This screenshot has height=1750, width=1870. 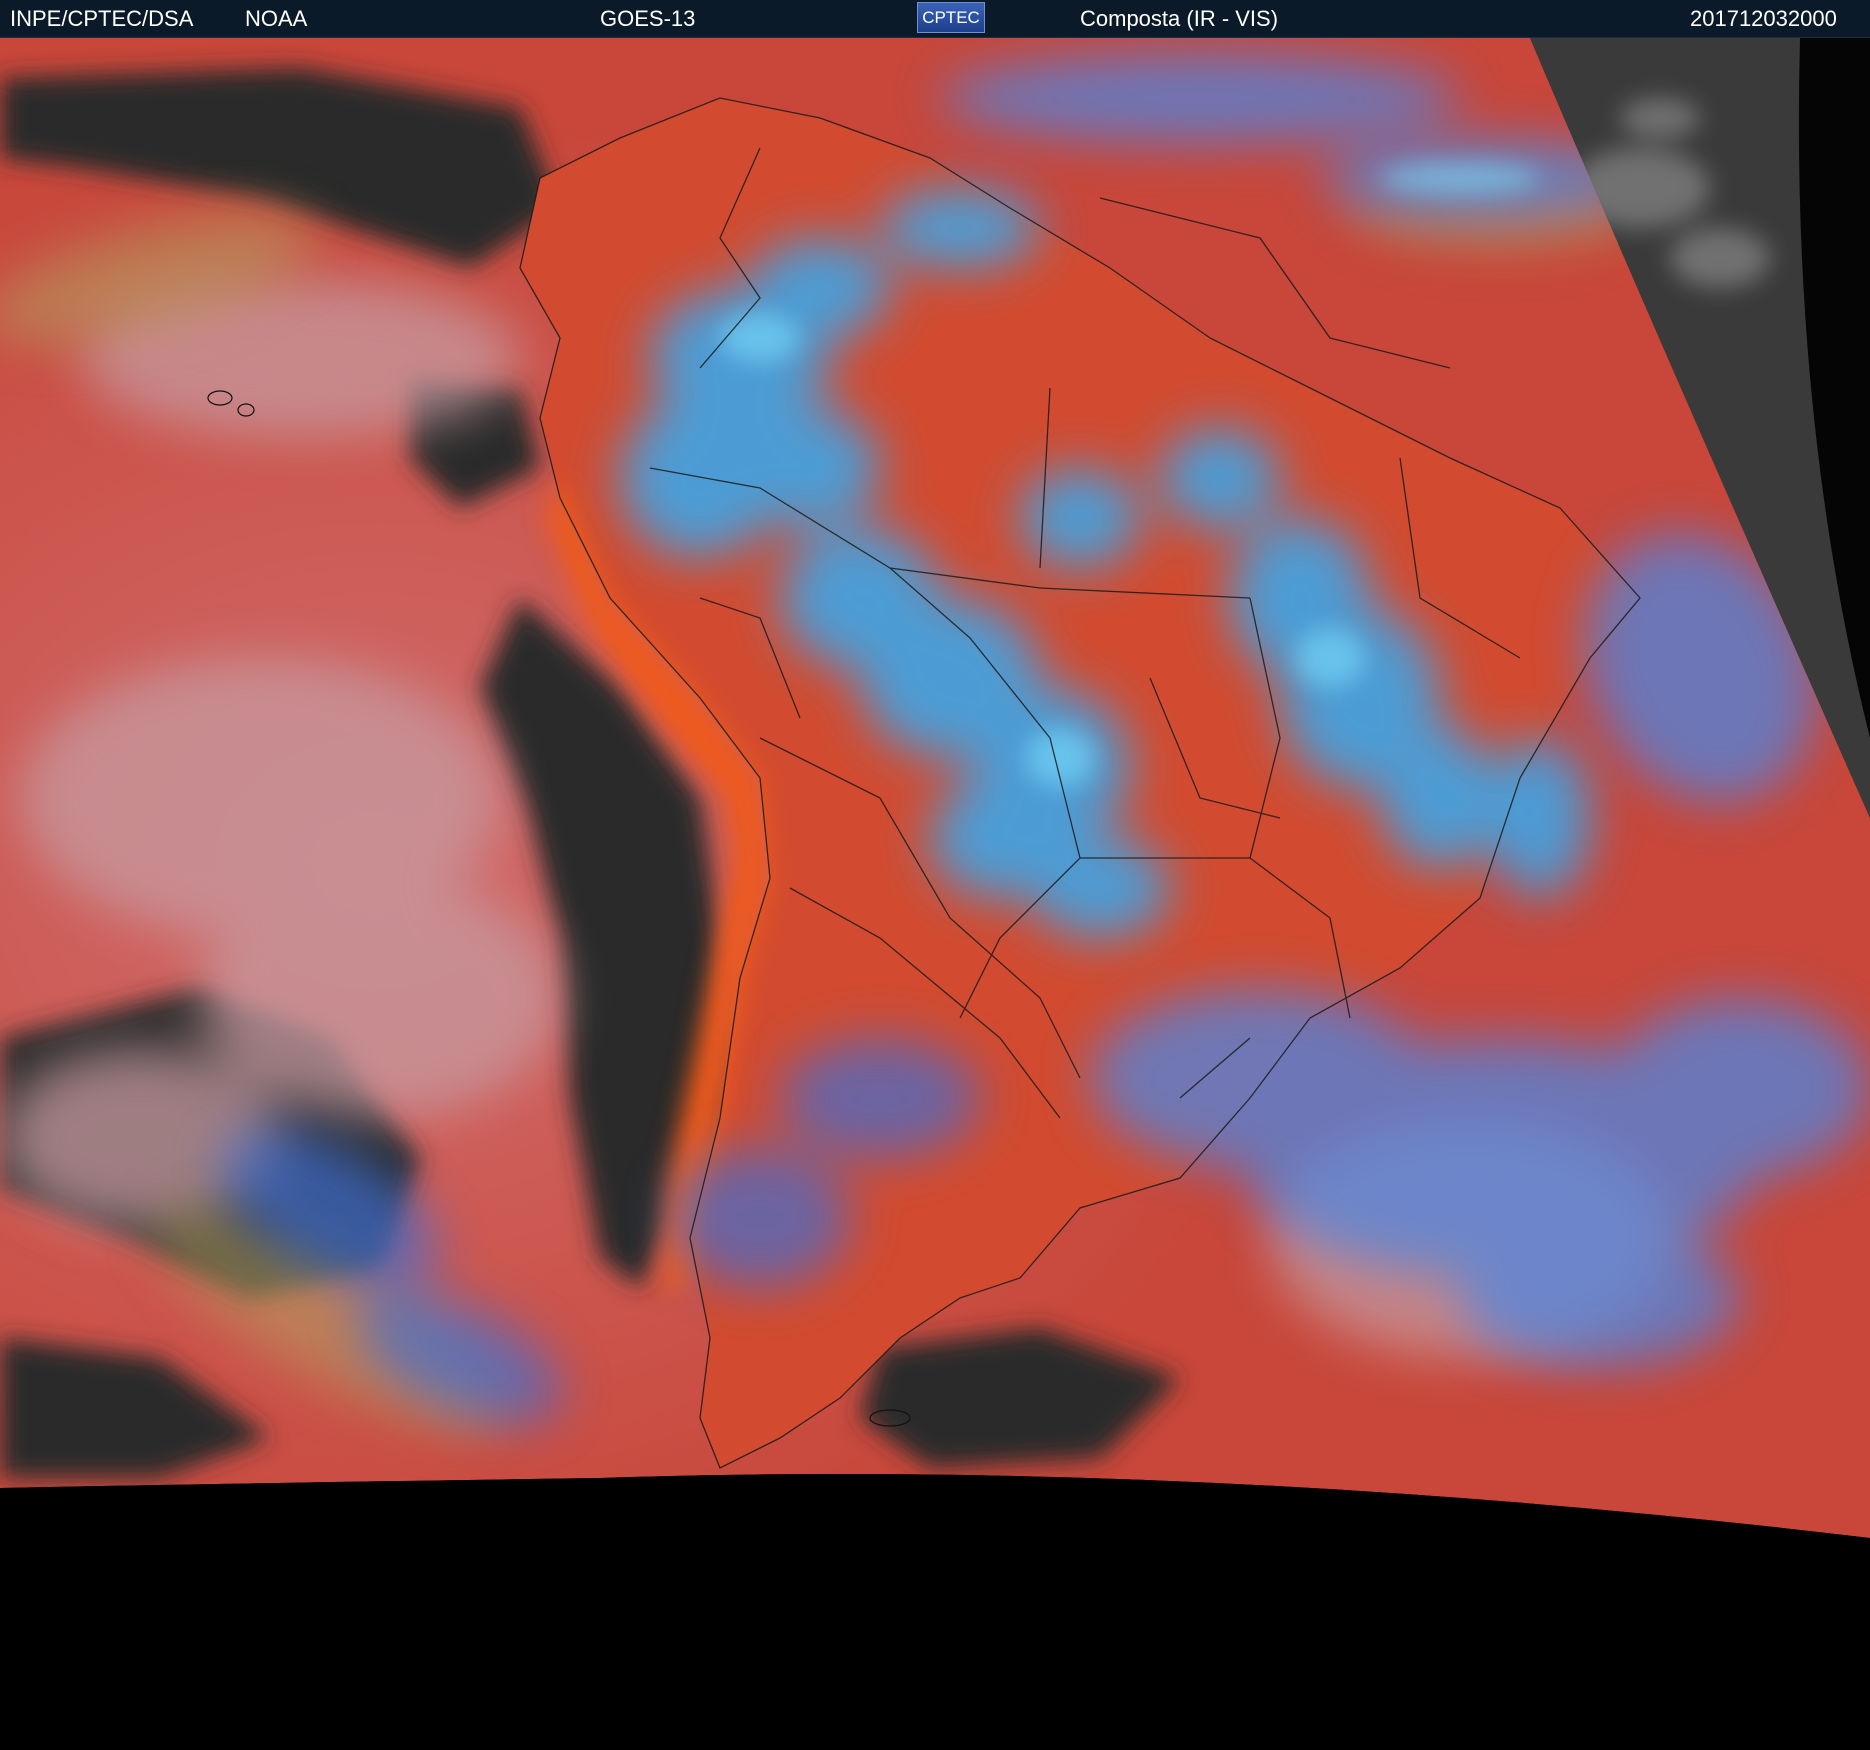 What do you see at coordinates (1763, 18) in the screenshot?
I see `timestamp-label: 201712032000` at bounding box center [1763, 18].